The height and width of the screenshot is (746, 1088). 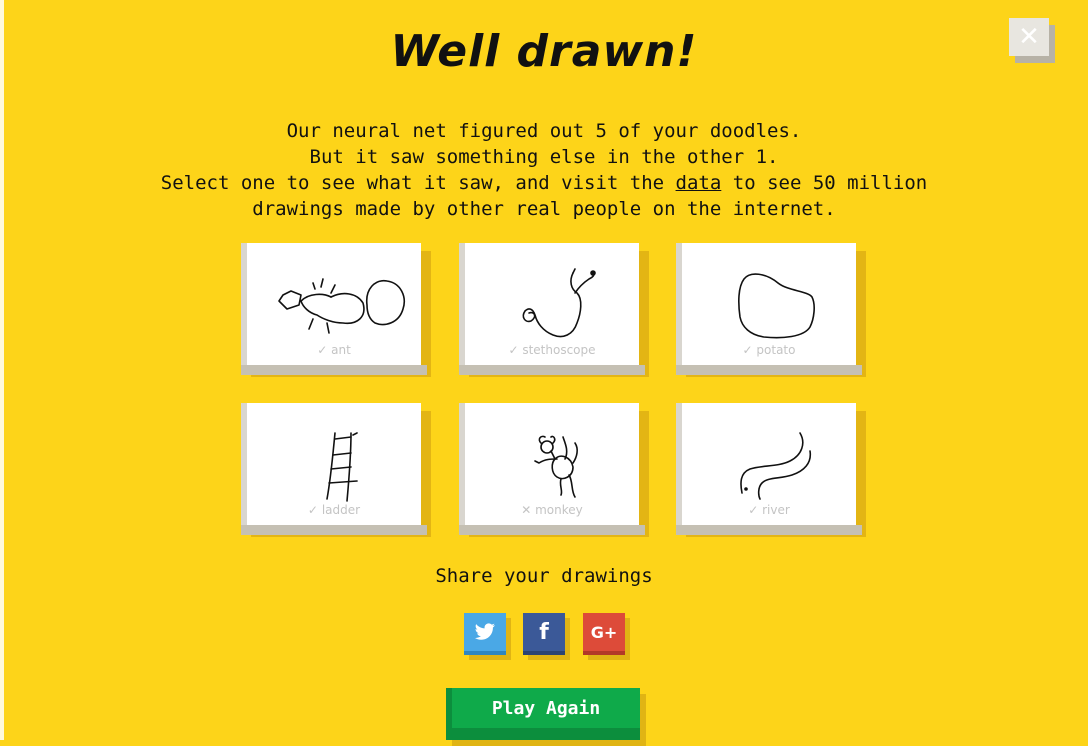 I want to click on card-face: ✓ ant, so click(x=334, y=304).